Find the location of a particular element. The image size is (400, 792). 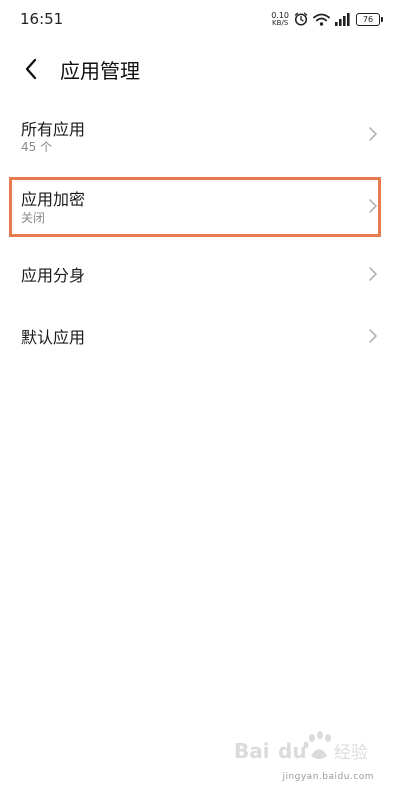

status-icons: 0.10 KB/S 76 is located at coordinates (327, 19).